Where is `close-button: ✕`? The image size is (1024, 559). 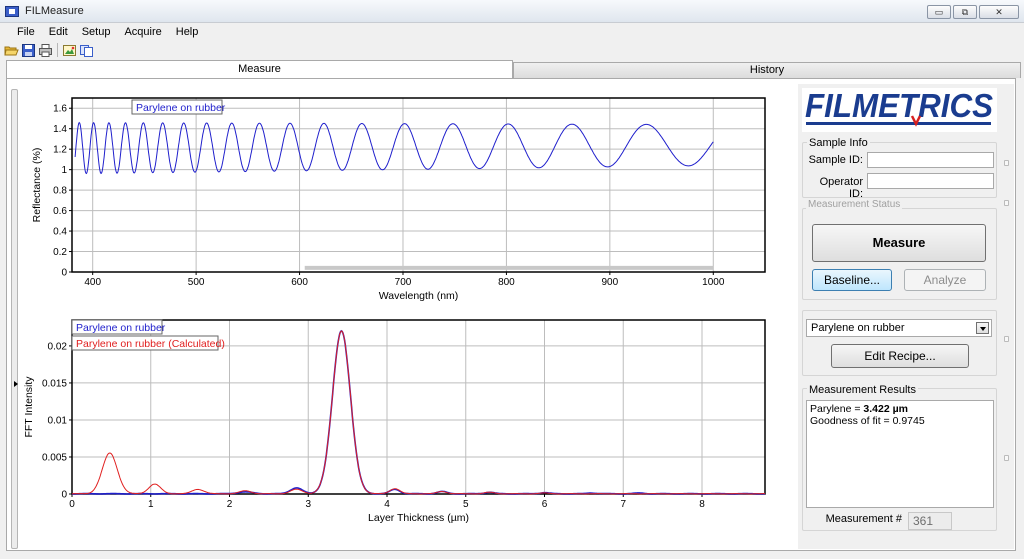 close-button: ✕ is located at coordinates (999, 12).